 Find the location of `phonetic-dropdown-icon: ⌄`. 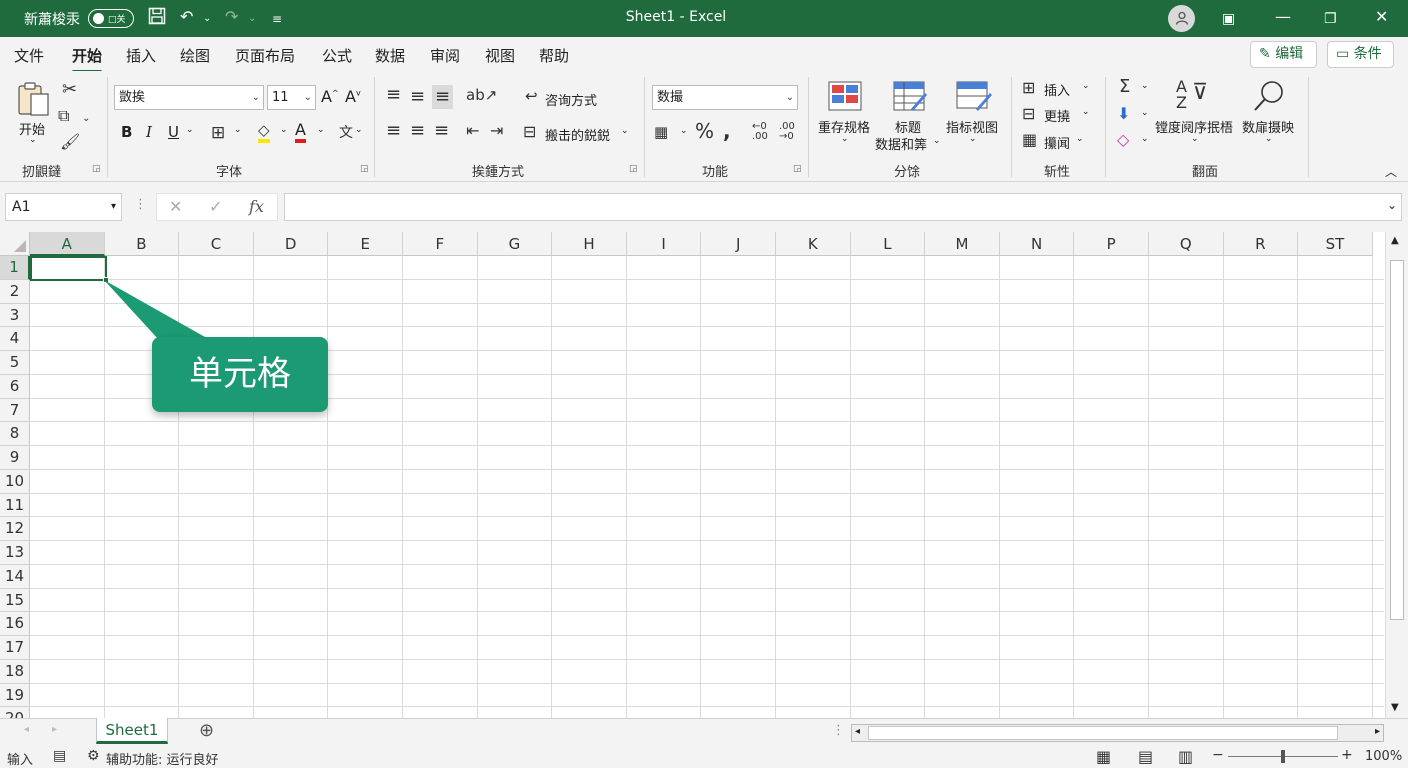

phonetic-dropdown-icon: ⌄ is located at coordinates (359, 130).